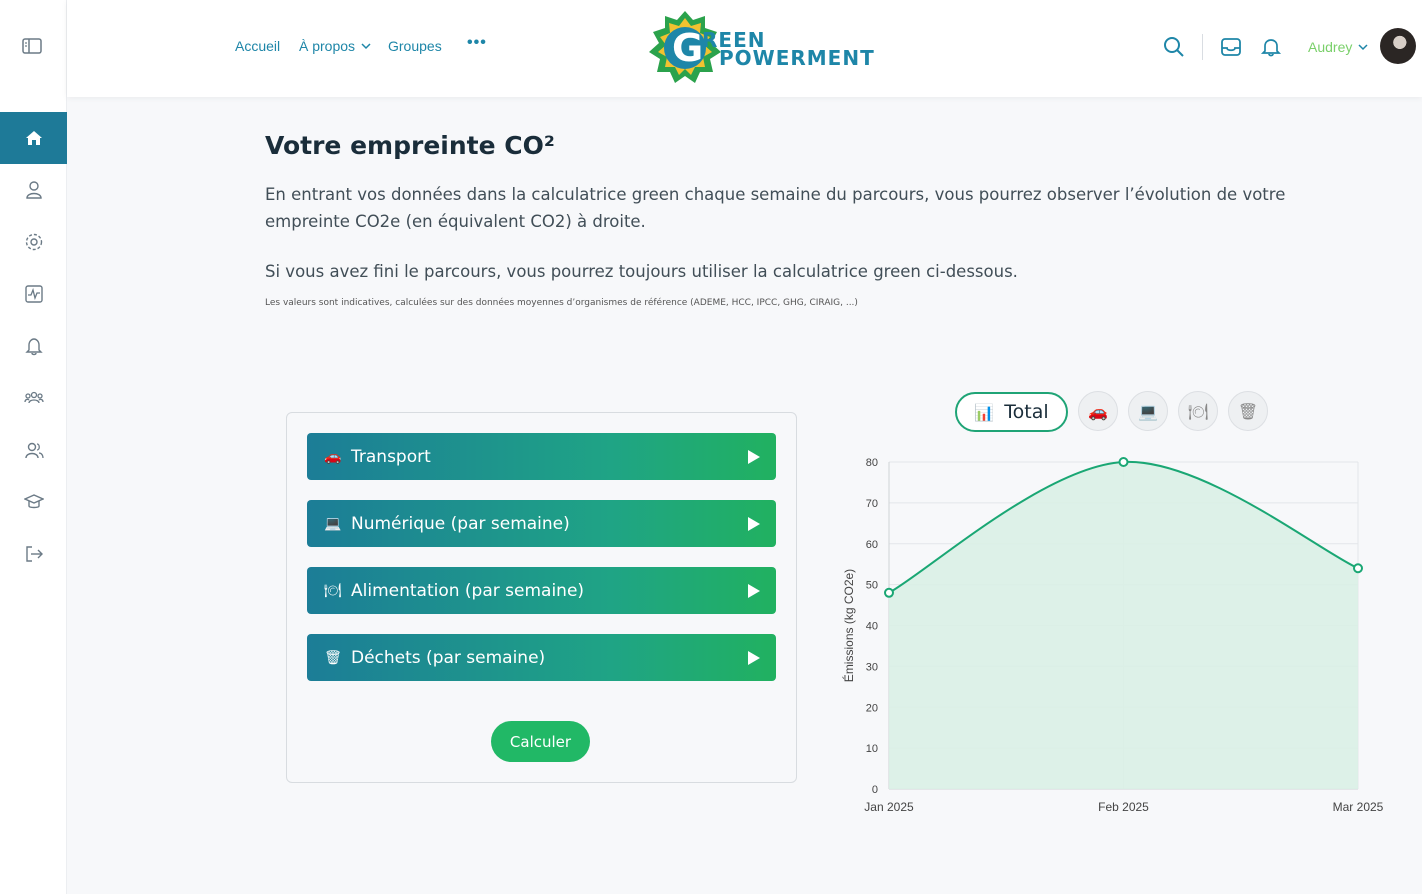  What do you see at coordinates (872, 586) in the screenshot?
I see `y-tick-label: 50` at bounding box center [872, 586].